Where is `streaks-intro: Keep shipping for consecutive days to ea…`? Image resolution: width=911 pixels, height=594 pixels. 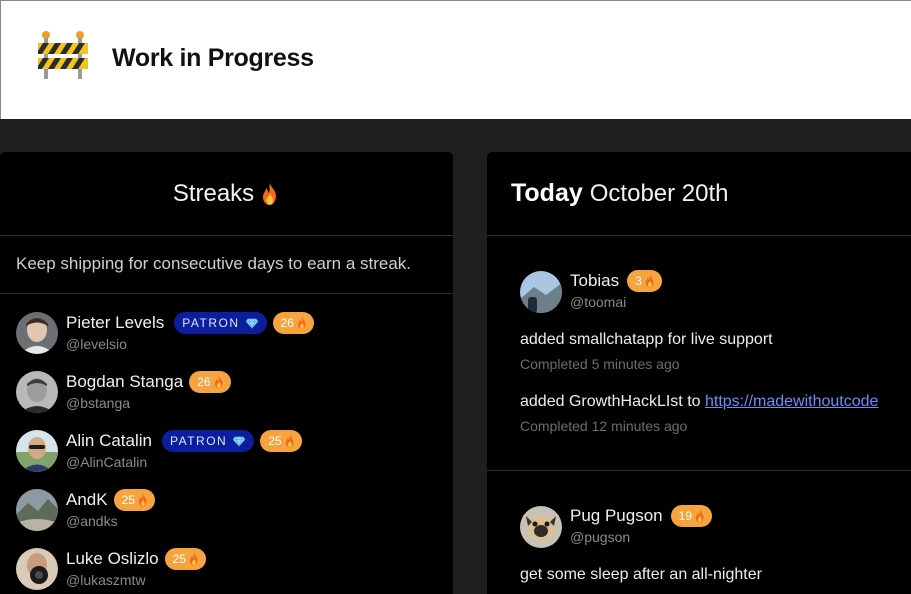
streaks-intro: Keep shipping for consecutive days to ea… is located at coordinates (226, 265).